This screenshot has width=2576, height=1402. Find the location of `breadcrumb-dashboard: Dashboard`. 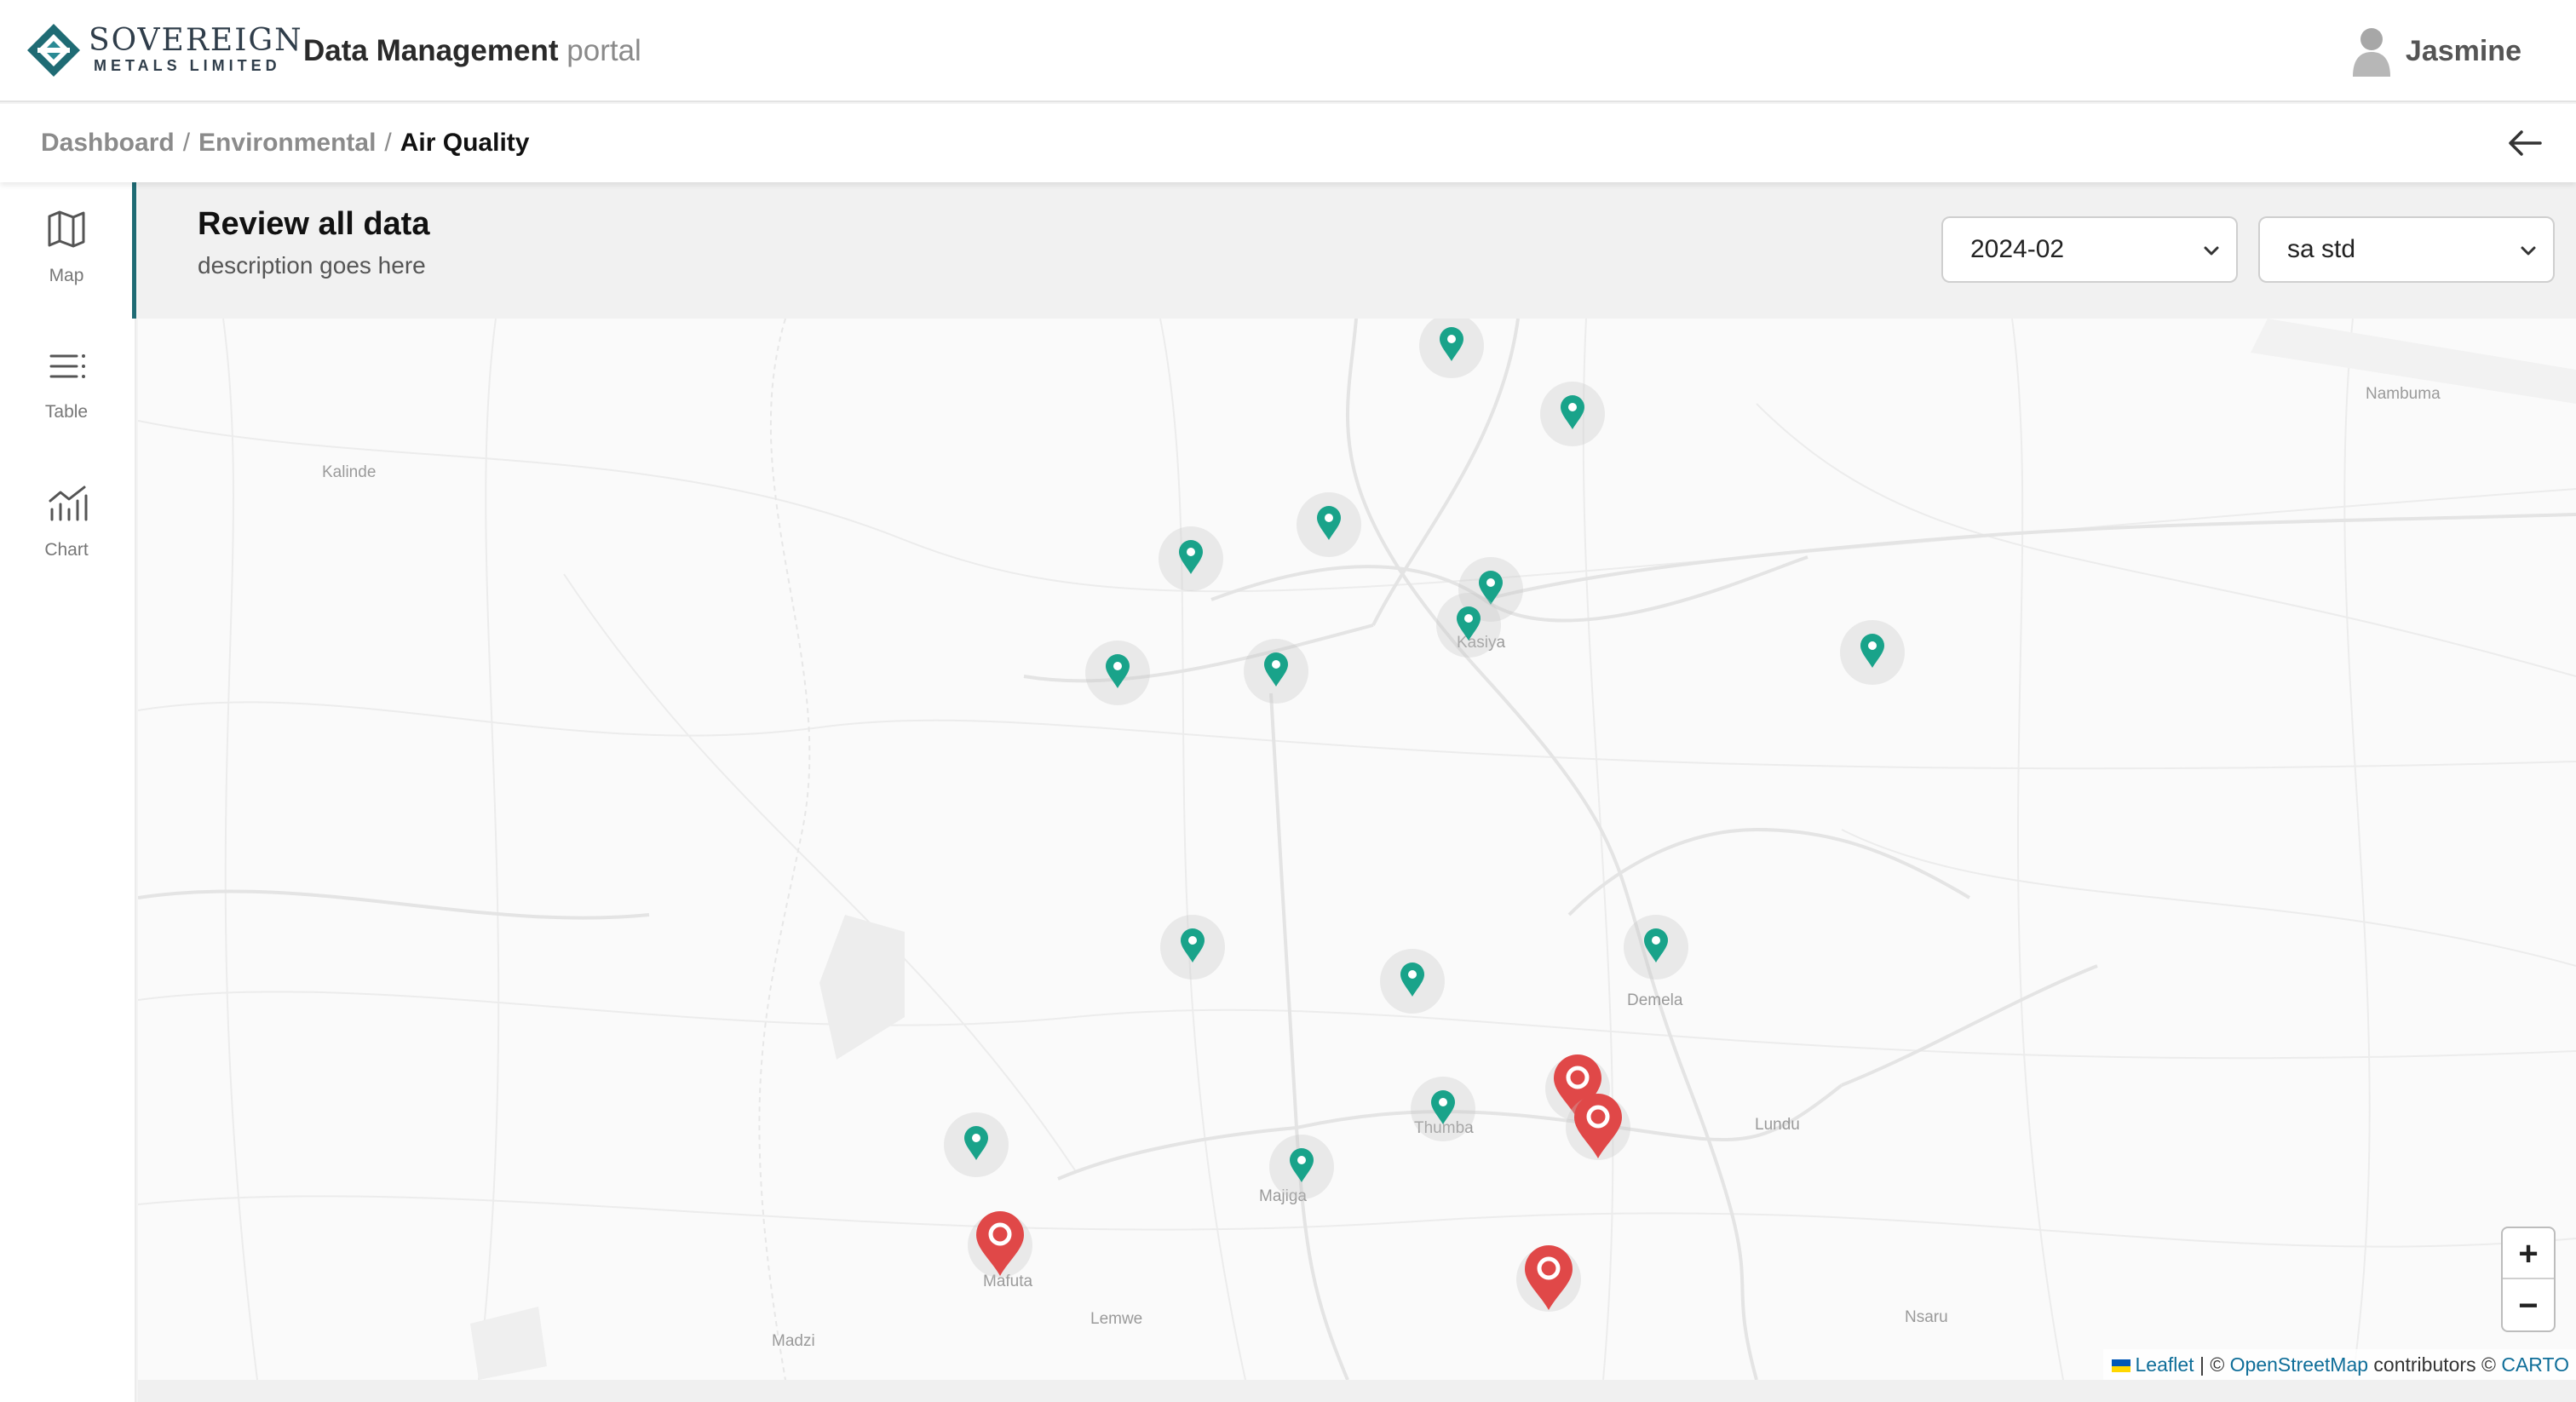

breadcrumb-dashboard: Dashboard is located at coordinates (108, 143).